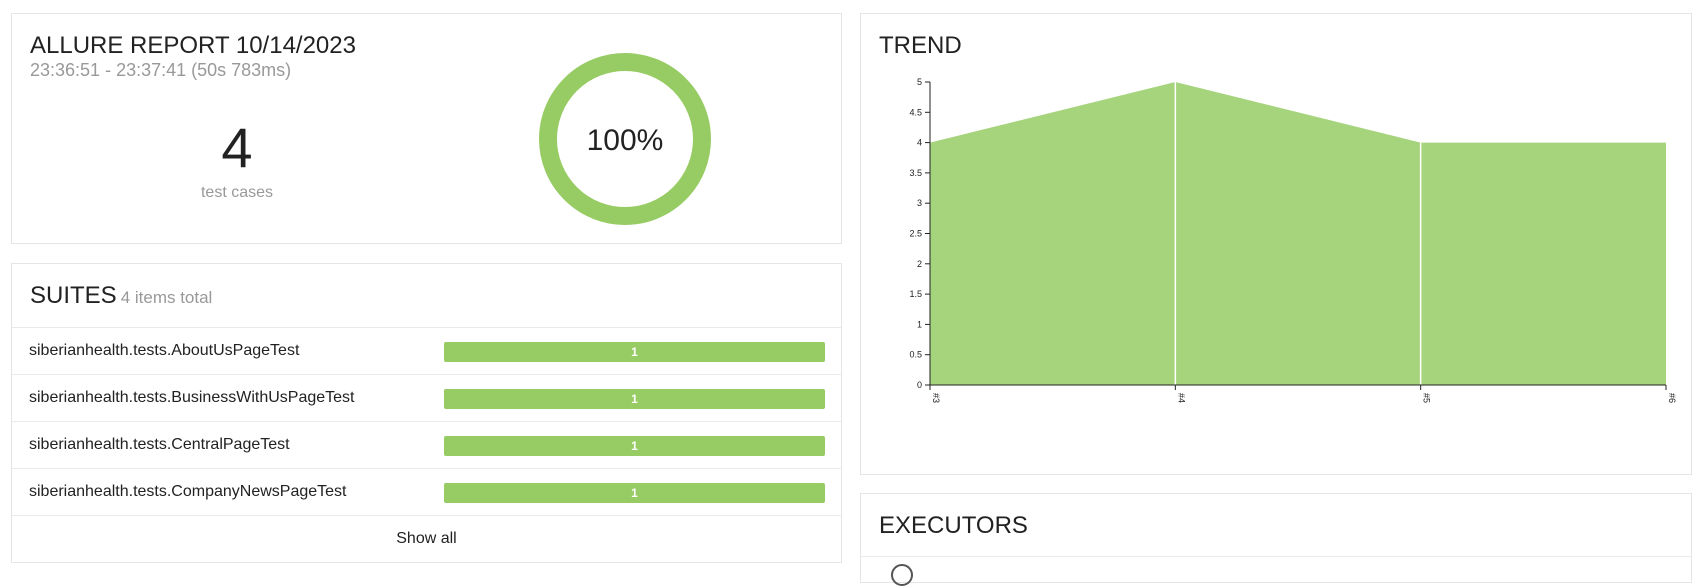  What do you see at coordinates (915, 294) in the screenshot?
I see `y-tick-label: 1.5` at bounding box center [915, 294].